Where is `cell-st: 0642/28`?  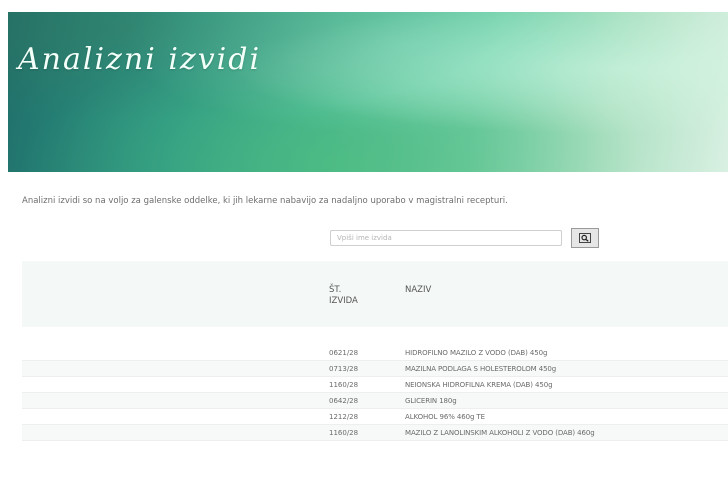
cell-st: 0642/28 is located at coordinates (344, 401).